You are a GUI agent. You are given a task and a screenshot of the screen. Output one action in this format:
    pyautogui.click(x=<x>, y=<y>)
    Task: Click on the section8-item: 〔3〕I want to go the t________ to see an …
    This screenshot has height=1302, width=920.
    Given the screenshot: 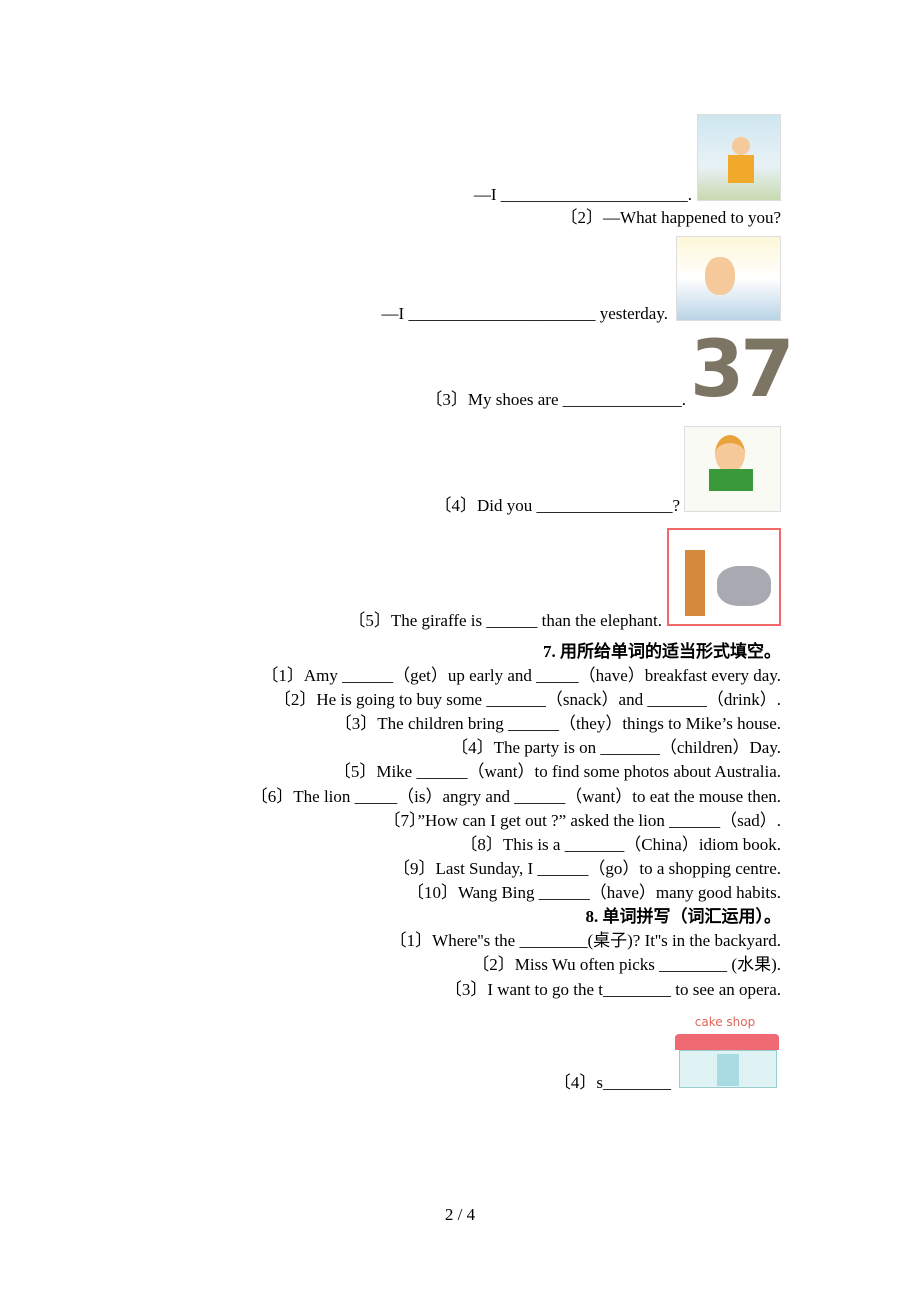 What is the action you would take?
    pyautogui.click(x=612, y=989)
    